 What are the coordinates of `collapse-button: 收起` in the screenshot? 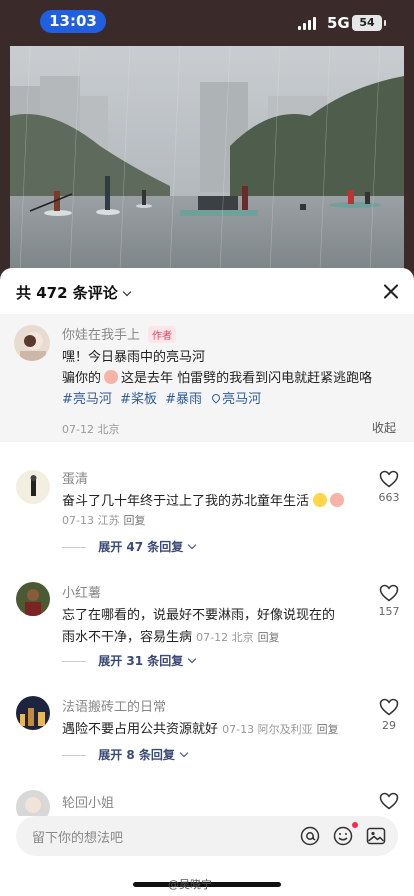 It's located at (384, 427).